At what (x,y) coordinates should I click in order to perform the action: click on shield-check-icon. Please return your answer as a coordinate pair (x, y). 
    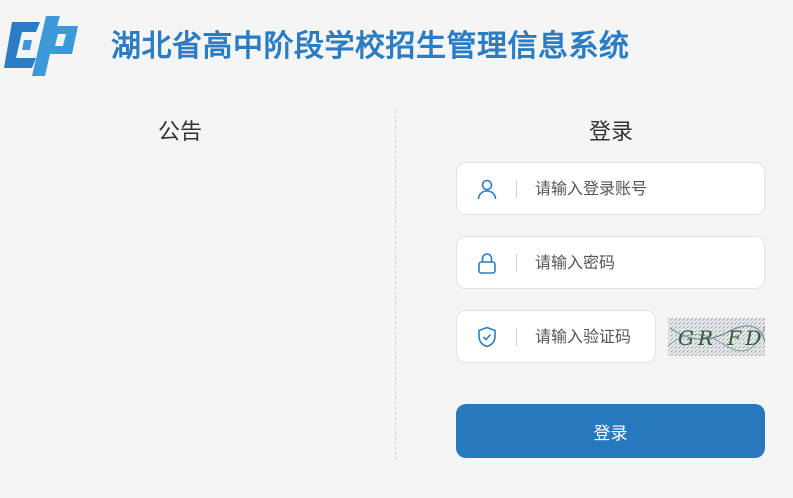
    Looking at the image, I should click on (487, 337).